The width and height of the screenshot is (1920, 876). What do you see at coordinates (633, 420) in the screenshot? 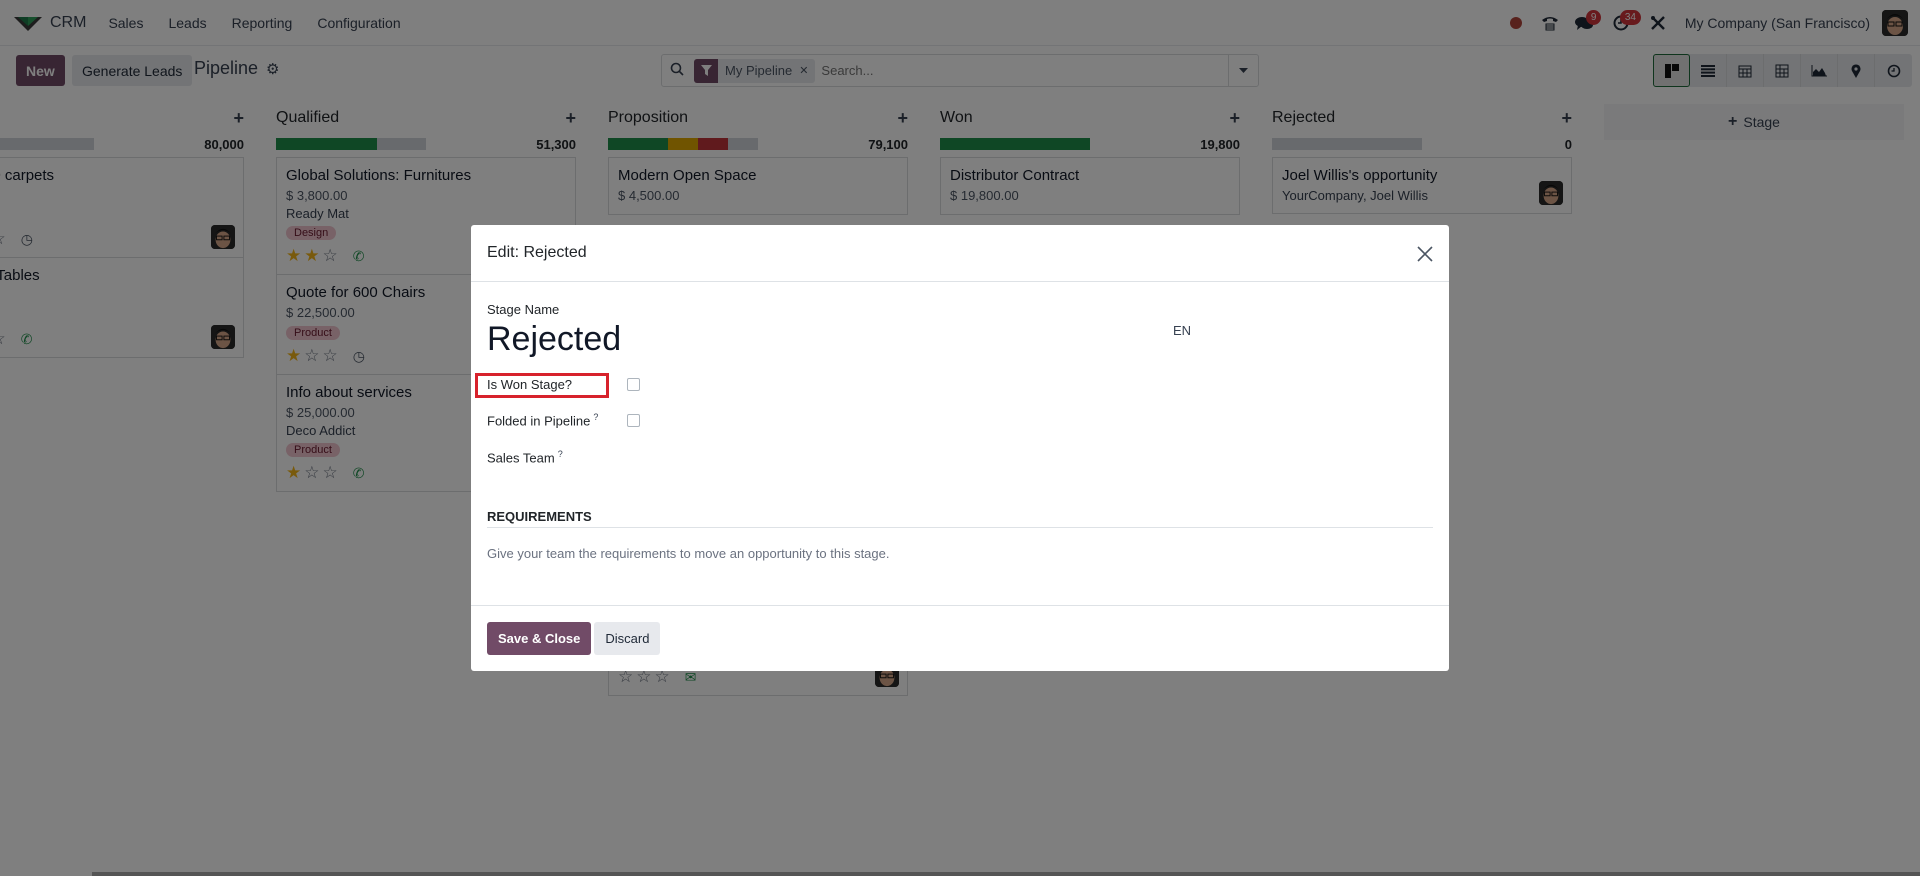
I see `folded-checkbox` at bounding box center [633, 420].